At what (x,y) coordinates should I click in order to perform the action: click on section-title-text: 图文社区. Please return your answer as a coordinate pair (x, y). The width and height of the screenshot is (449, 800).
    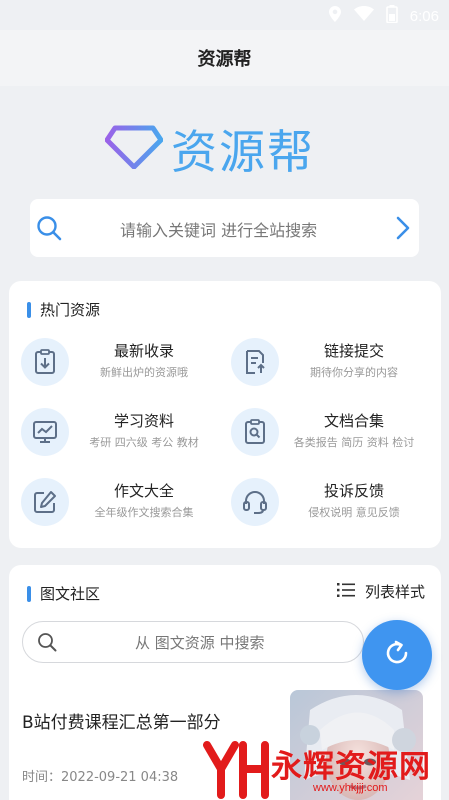
    Looking at the image, I should click on (70, 594).